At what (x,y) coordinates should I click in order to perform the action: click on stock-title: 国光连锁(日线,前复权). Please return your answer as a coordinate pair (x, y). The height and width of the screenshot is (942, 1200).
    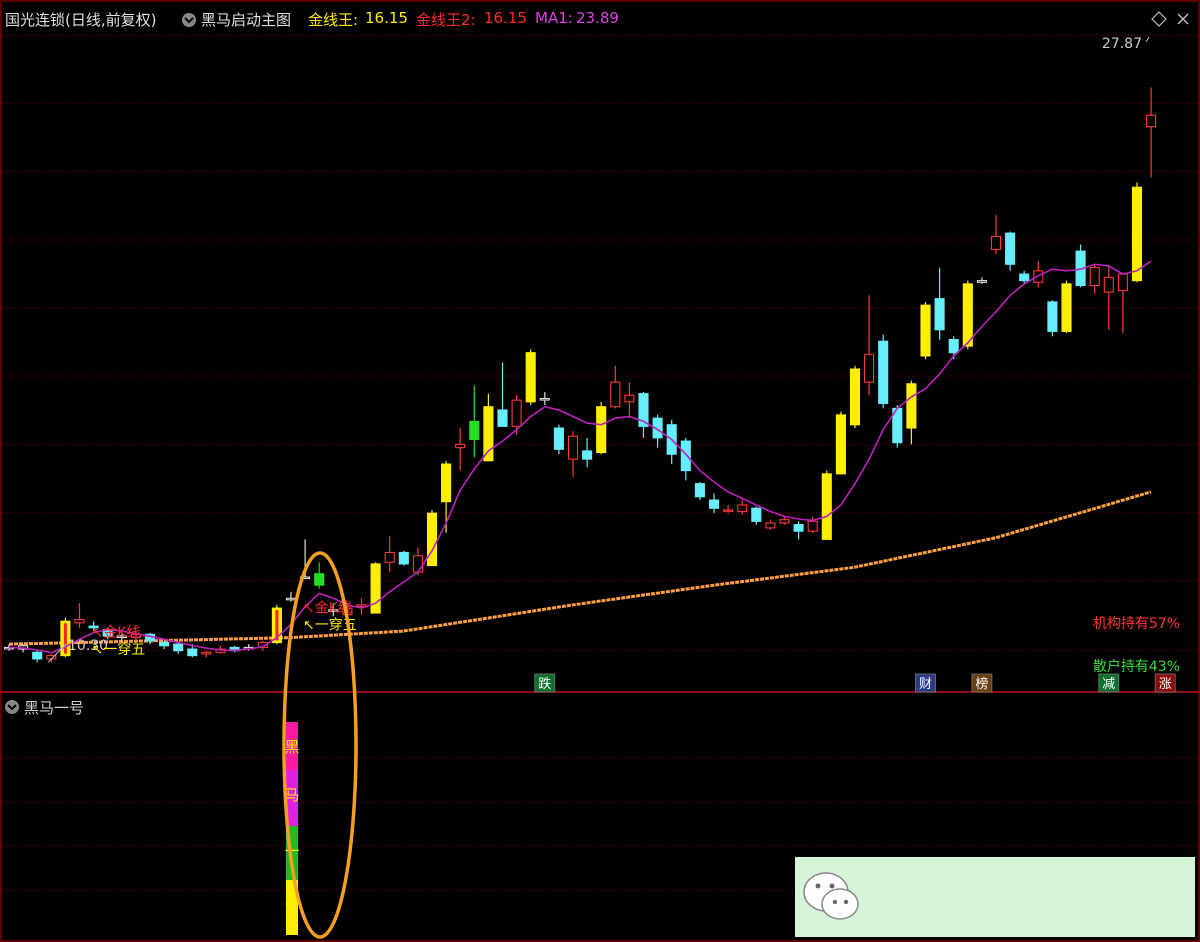
    Looking at the image, I should click on (81, 20).